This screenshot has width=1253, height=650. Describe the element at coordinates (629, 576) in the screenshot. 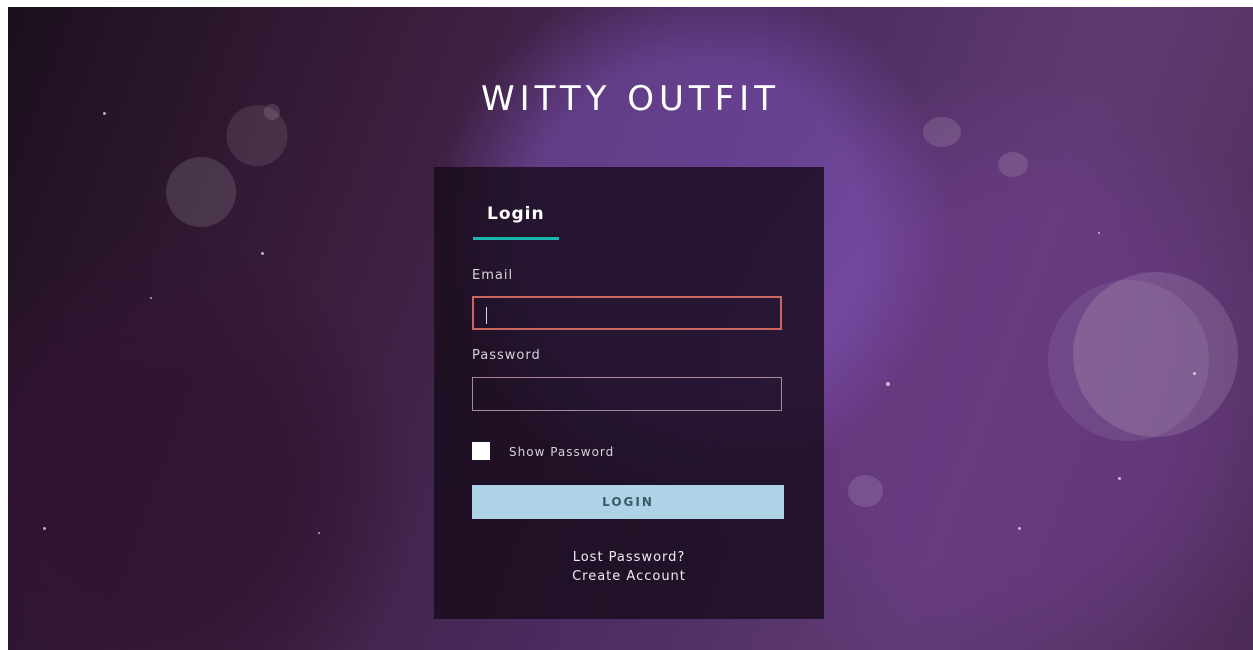

I see `create-account-link: Create Account` at that location.